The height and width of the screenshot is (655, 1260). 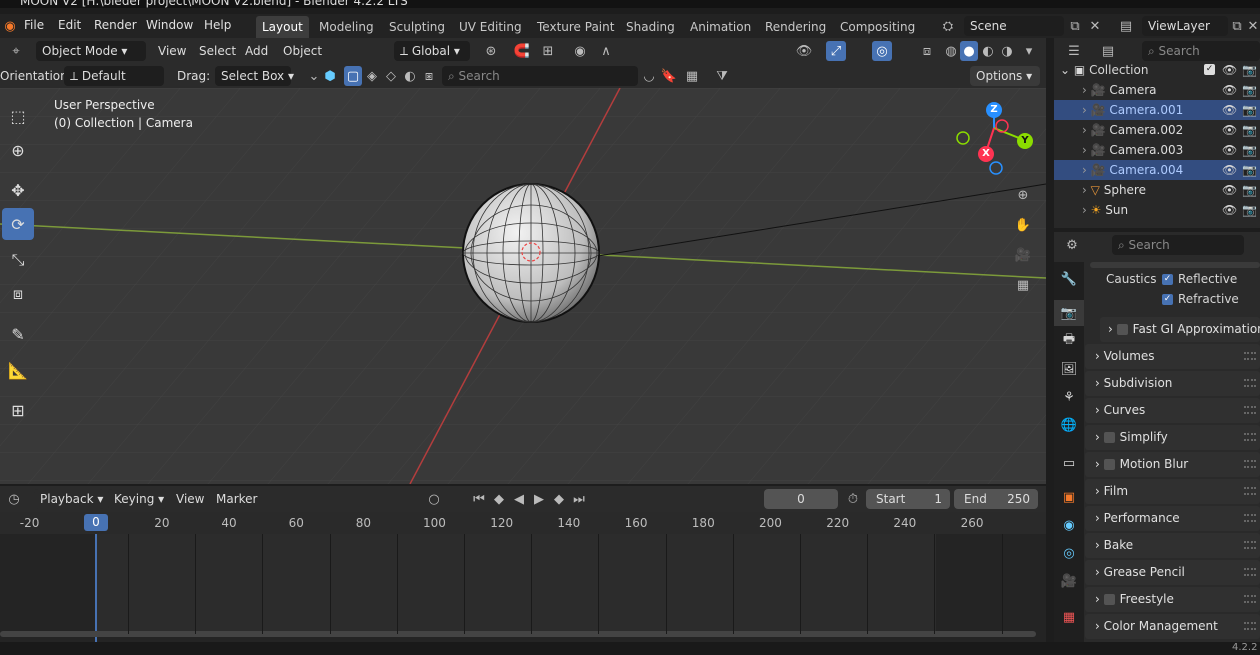 What do you see at coordinates (1178, 245) in the screenshot?
I see `properties-search-input: ⌕ Search` at bounding box center [1178, 245].